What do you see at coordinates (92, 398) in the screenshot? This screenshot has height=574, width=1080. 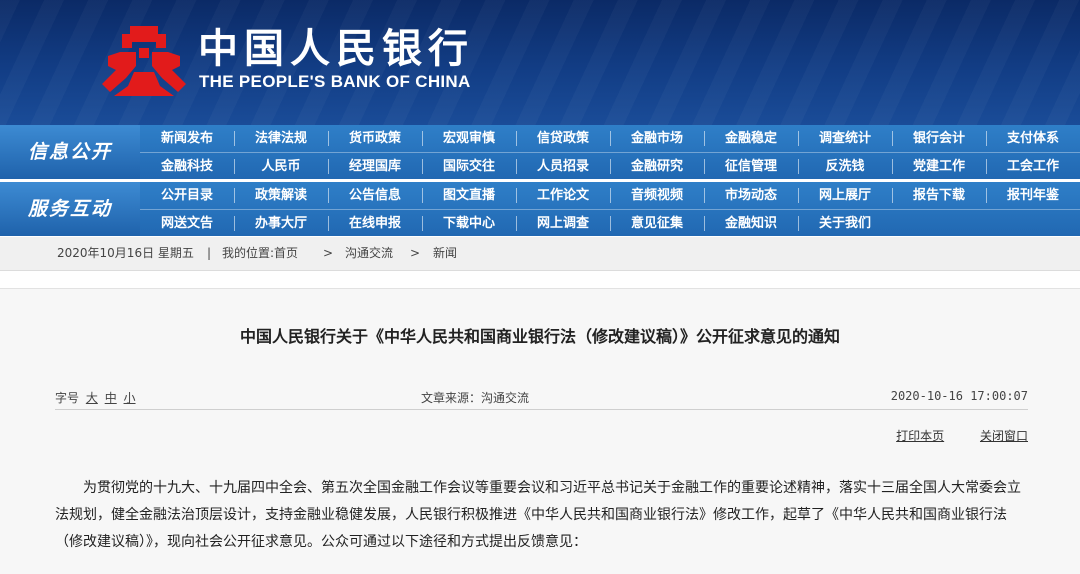 I see `font-large-link: 大` at bounding box center [92, 398].